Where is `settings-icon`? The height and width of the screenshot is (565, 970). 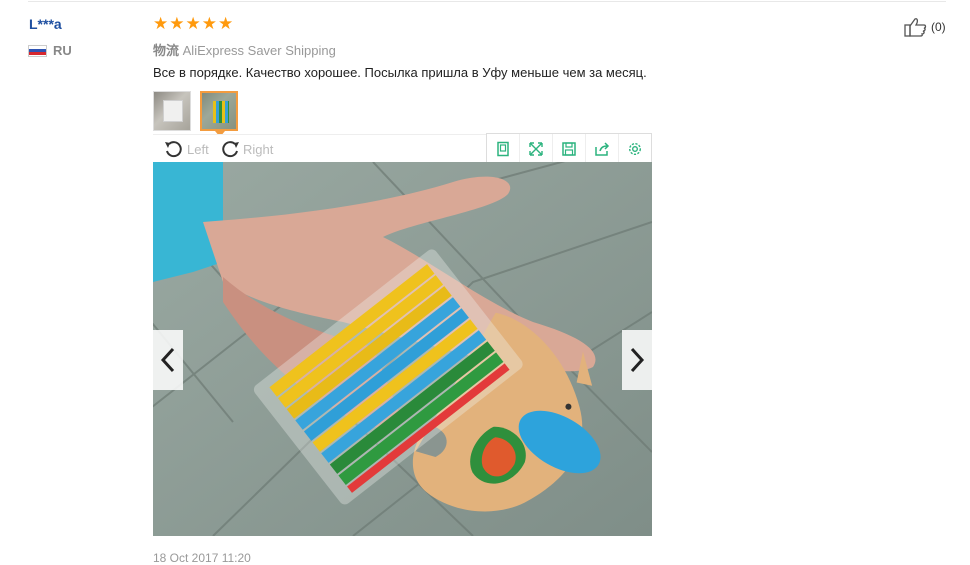 settings-icon is located at coordinates (635, 149).